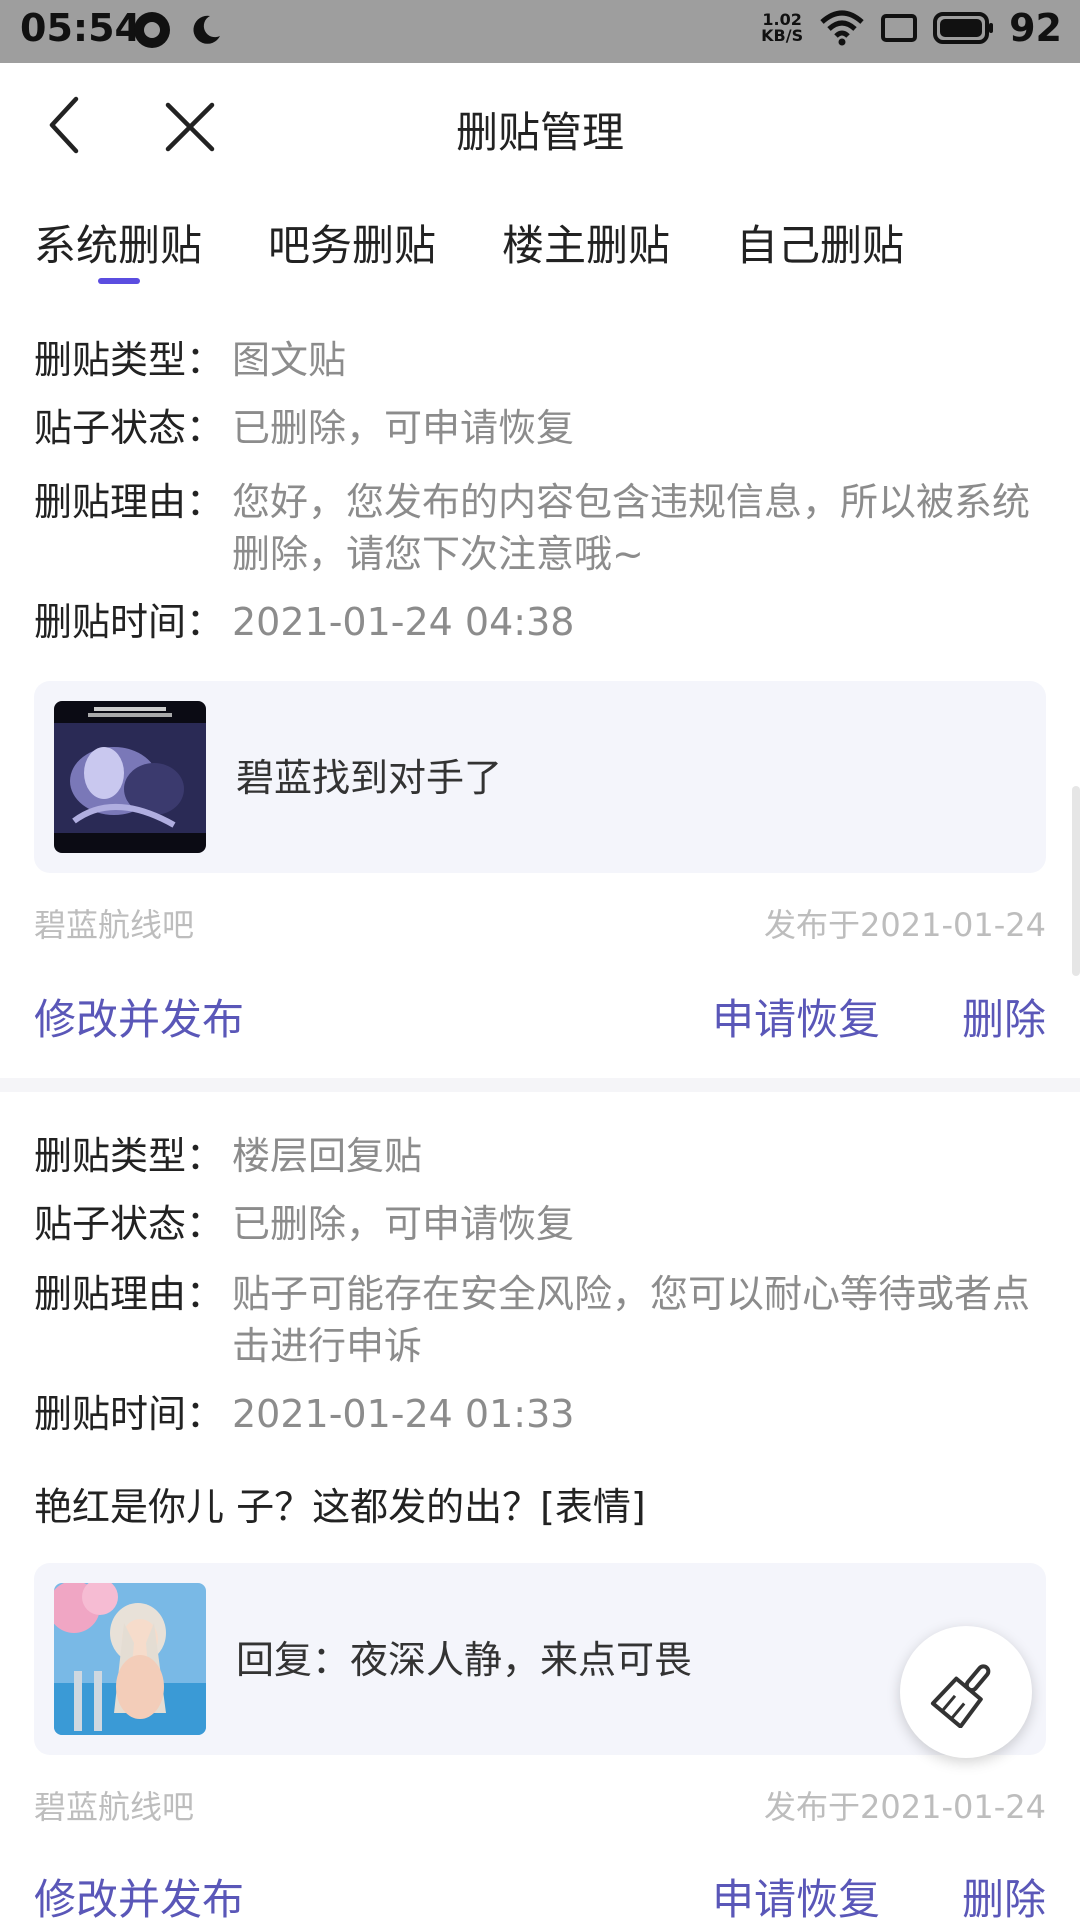 The image size is (1080, 1927). I want to click on notification-circle-icon, so click(152, 30).